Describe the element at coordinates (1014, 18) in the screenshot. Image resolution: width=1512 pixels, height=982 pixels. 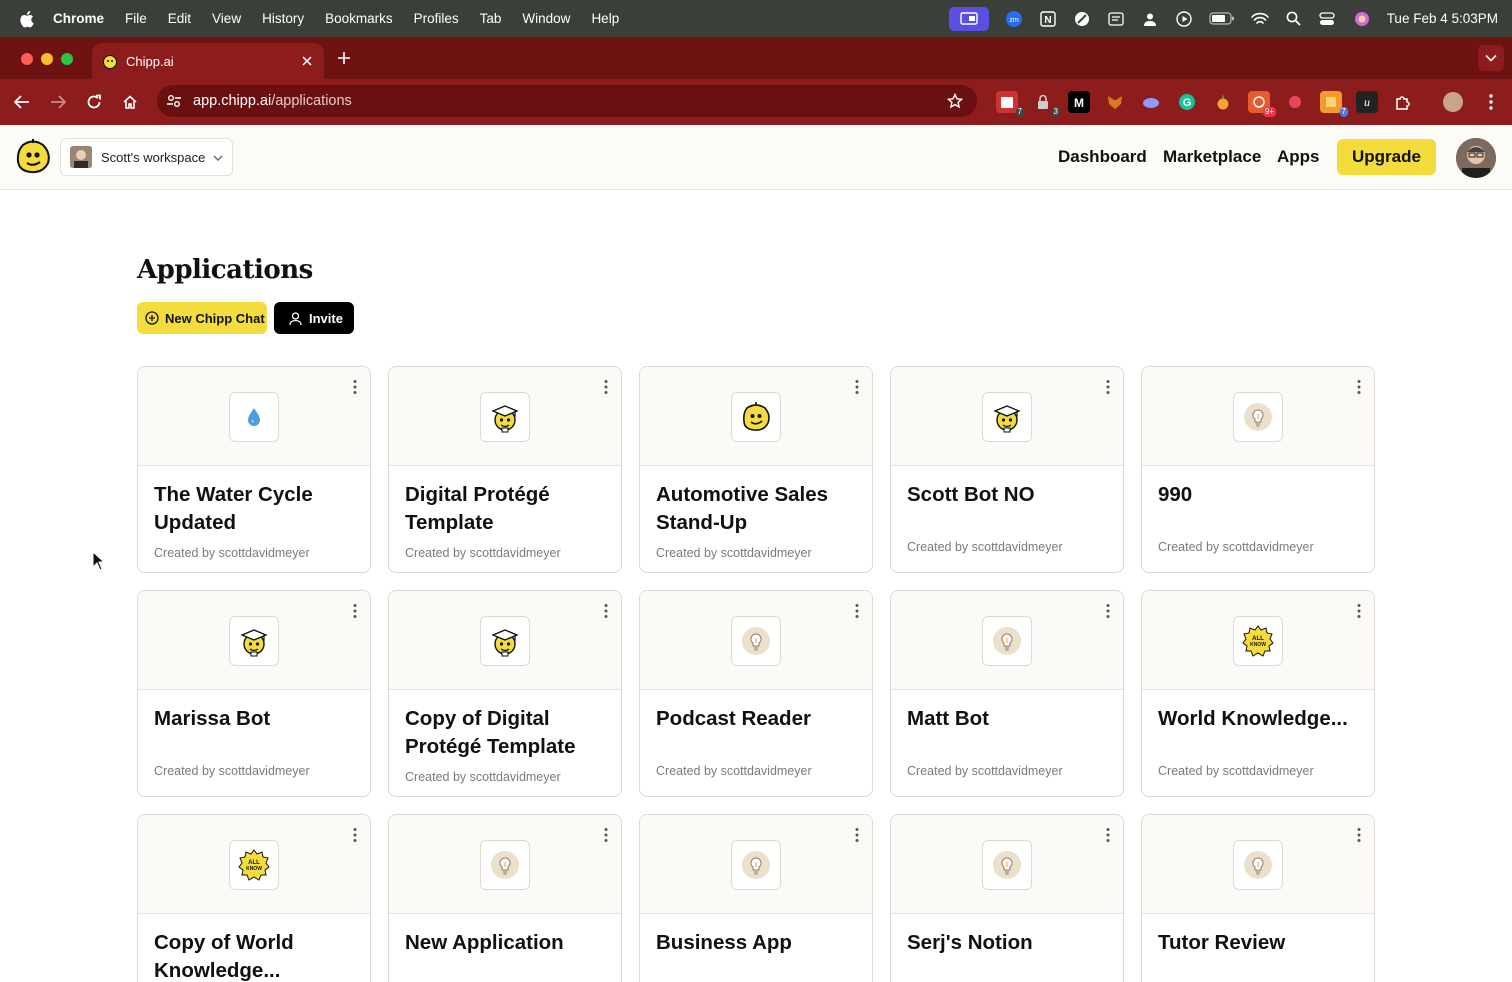
I see `zoom-icon: zm` at that location.